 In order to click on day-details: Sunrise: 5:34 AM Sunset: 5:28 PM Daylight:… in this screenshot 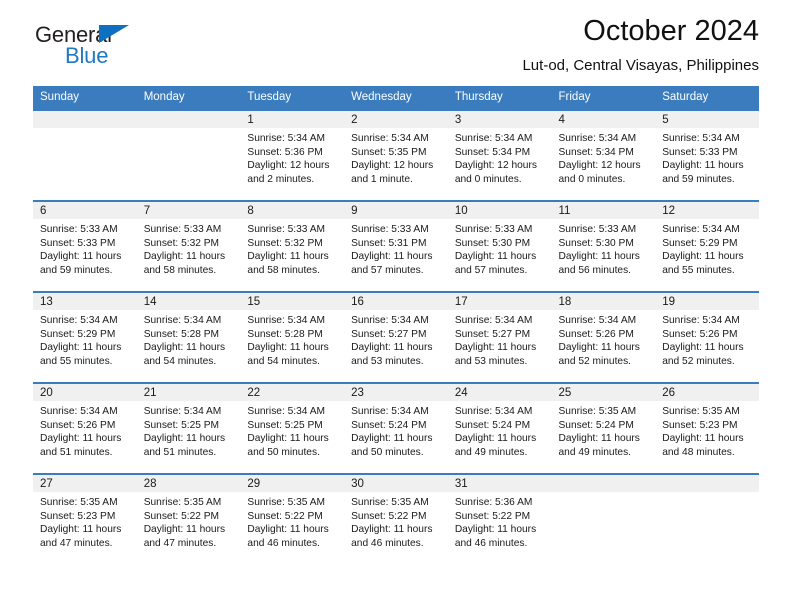, I will do `click(292, 339)`.